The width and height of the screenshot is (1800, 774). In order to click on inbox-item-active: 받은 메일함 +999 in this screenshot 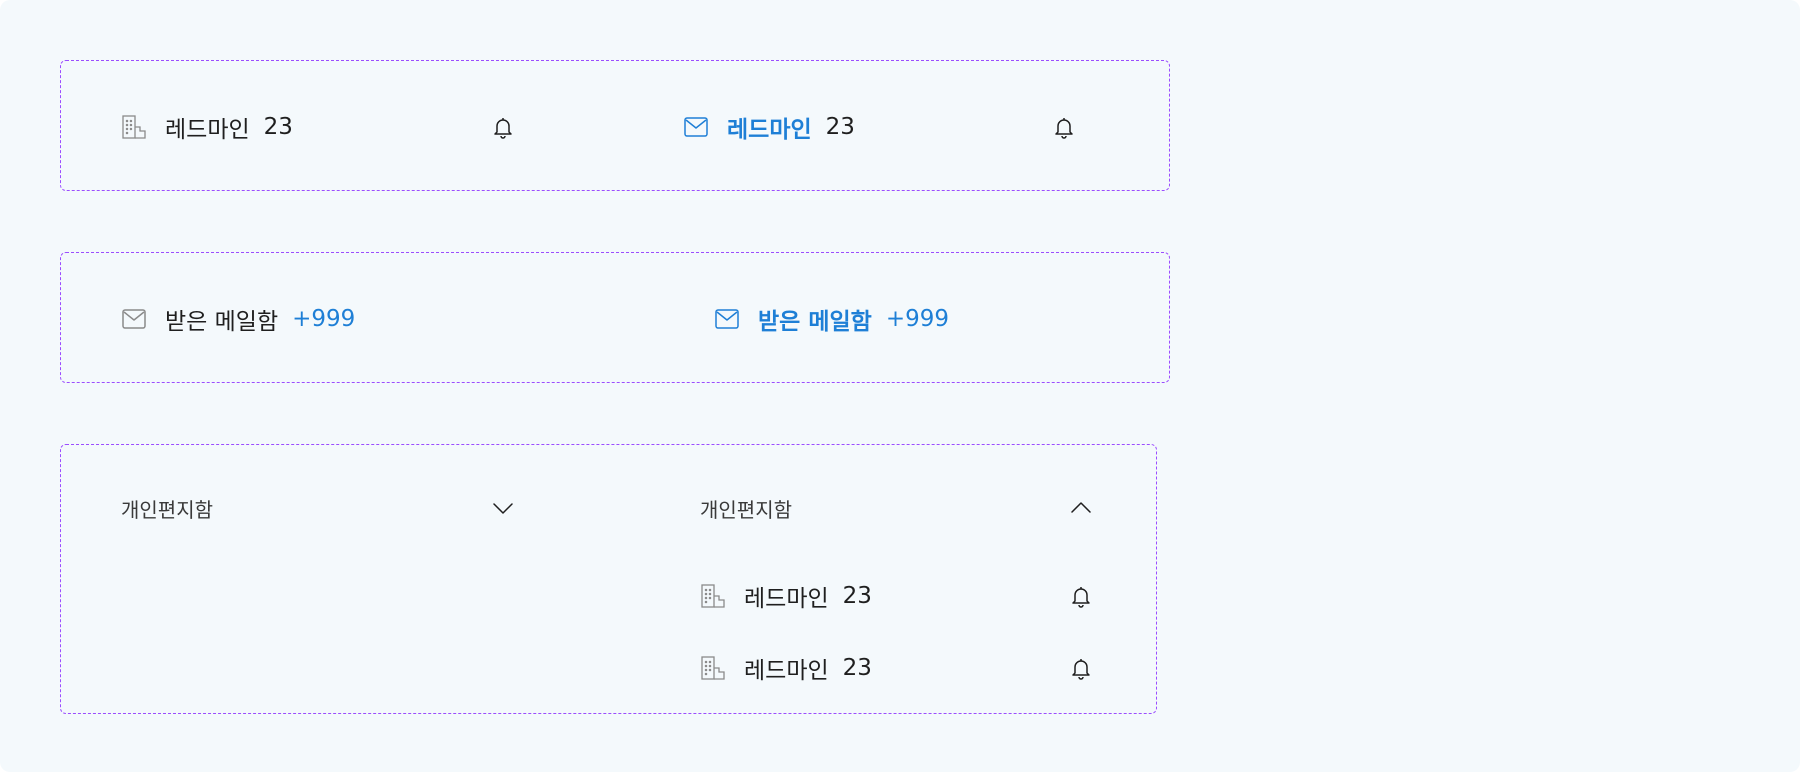, I will do `click(915, 319)`.